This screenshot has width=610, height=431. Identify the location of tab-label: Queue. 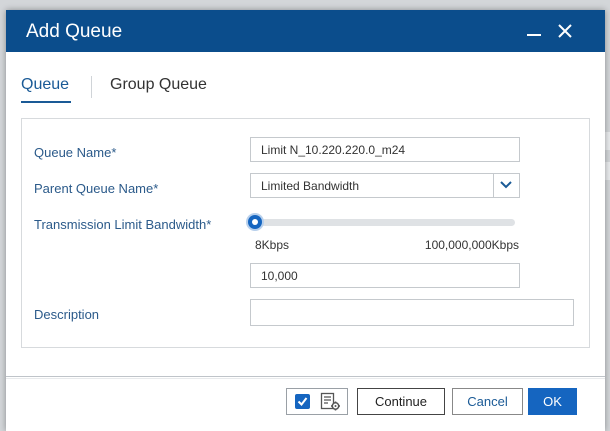
(45, 84).